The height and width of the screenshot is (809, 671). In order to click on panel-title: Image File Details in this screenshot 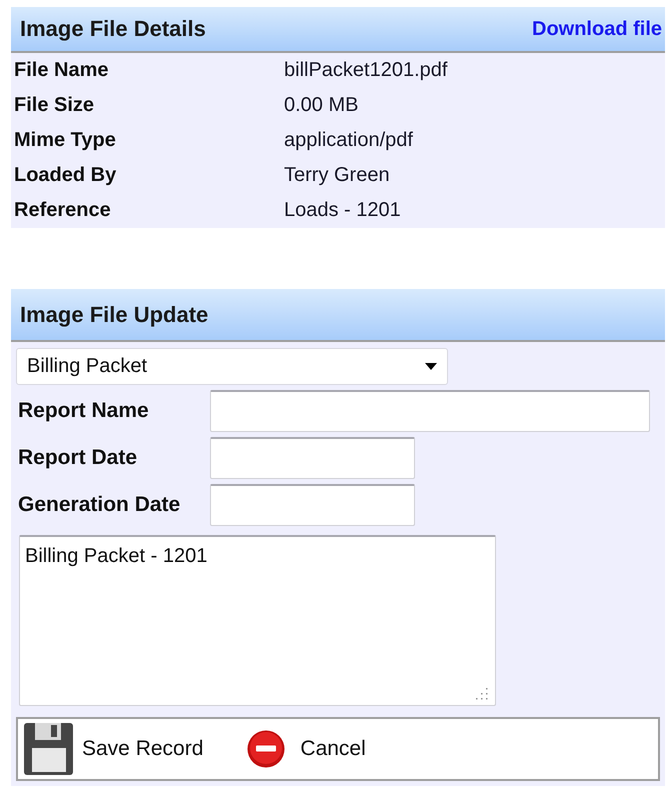, I will do `click(113, 29)`.